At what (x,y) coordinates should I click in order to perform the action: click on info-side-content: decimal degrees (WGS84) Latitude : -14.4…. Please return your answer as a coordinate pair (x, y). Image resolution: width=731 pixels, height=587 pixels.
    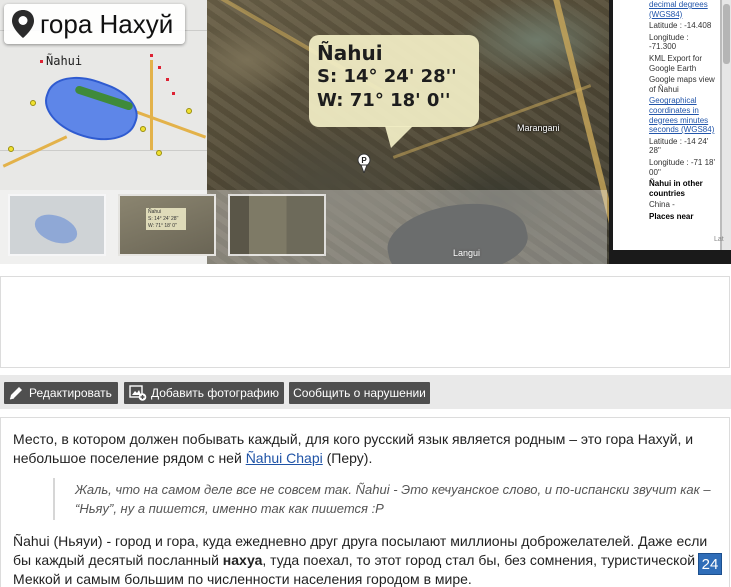
    Looking at the image, I should click on (667, 125).